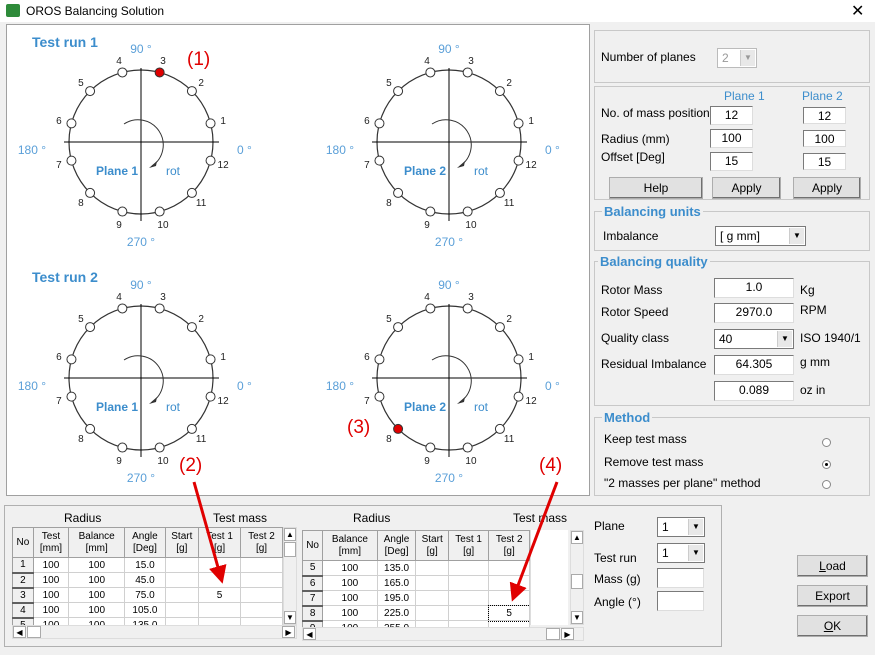 The image size is (875, 655). What do you see at coordinates (23, 565) in the screenshot?
I see `row-number: 1` at bounding box center [23, 565].